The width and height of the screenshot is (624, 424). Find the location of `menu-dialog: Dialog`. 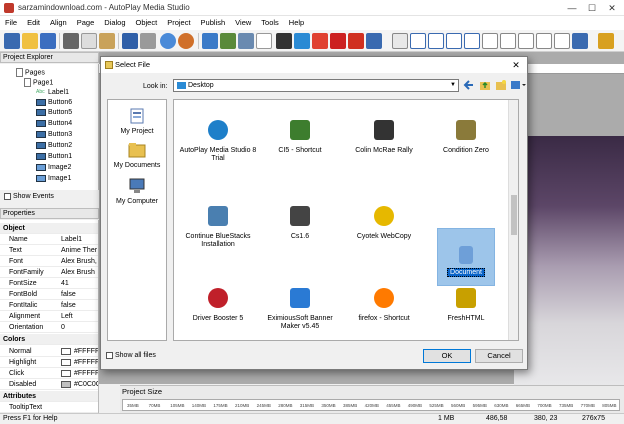

menu-dialog: Dialog is located at coordinates (114, 23).